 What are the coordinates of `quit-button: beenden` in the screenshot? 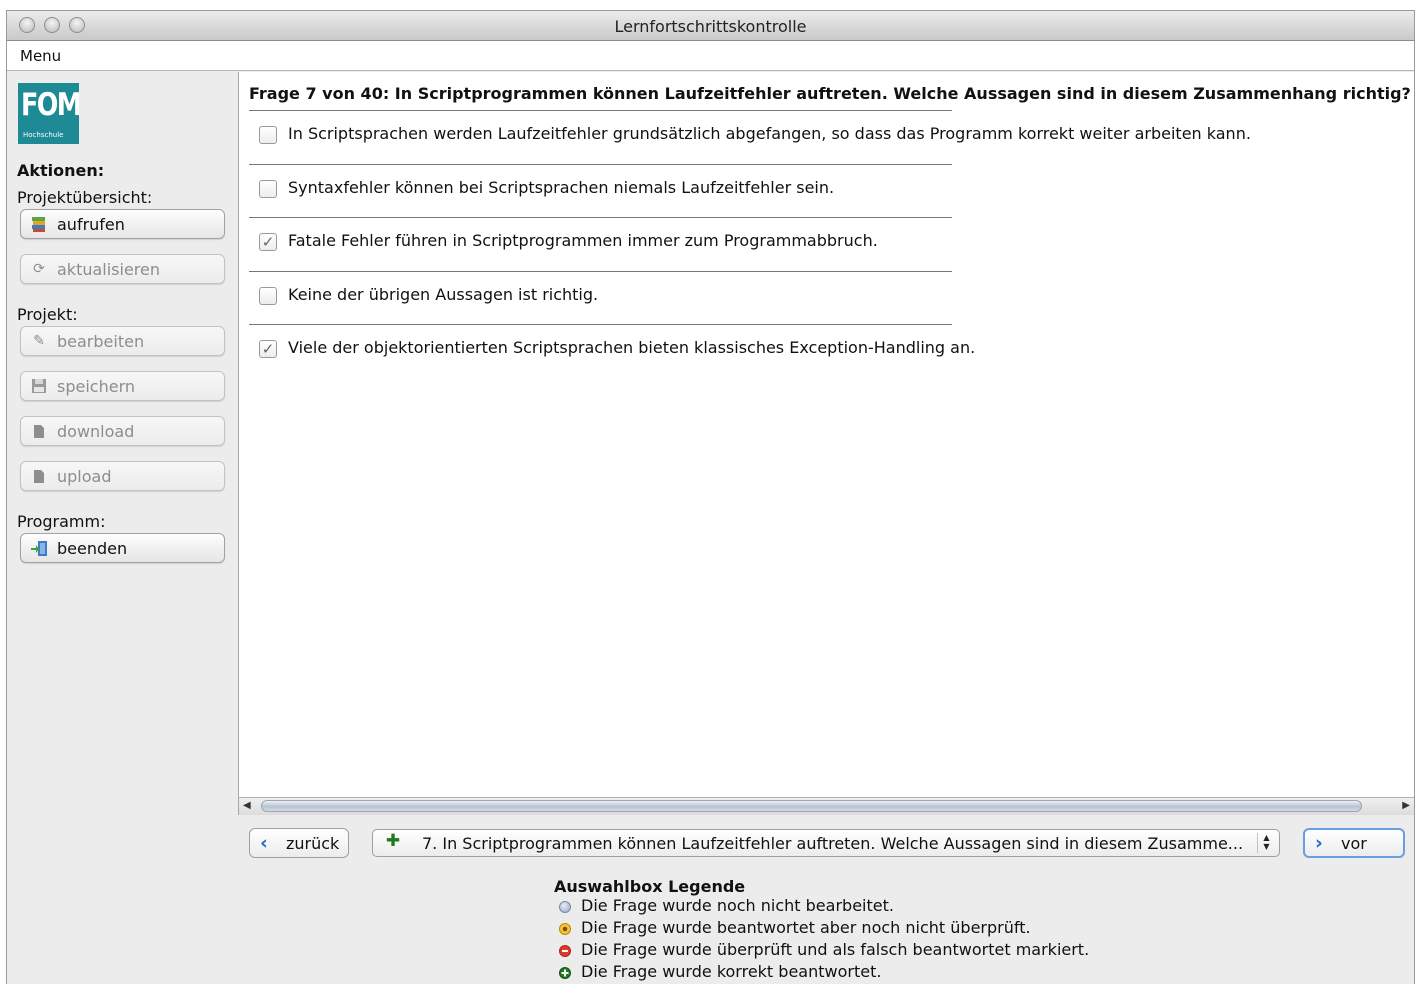 It's located at (122, 548).